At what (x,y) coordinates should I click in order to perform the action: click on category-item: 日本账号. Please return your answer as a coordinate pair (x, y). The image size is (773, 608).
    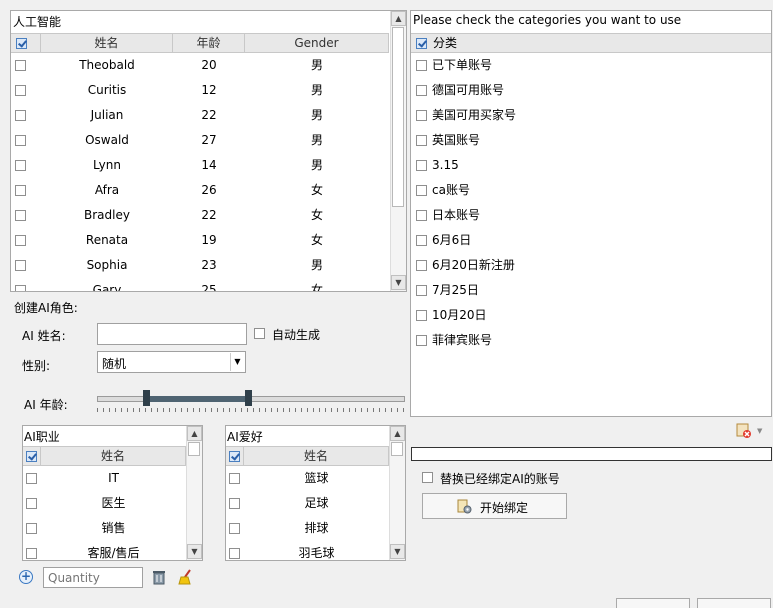
    Looking at the image, I should click on (591, 215).